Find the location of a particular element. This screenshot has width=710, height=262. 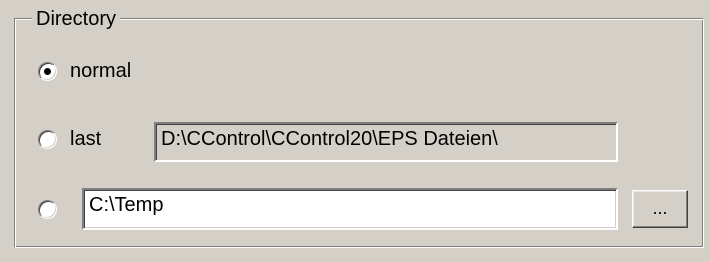

radio-last-label: last is located at coordinates (85, 139).